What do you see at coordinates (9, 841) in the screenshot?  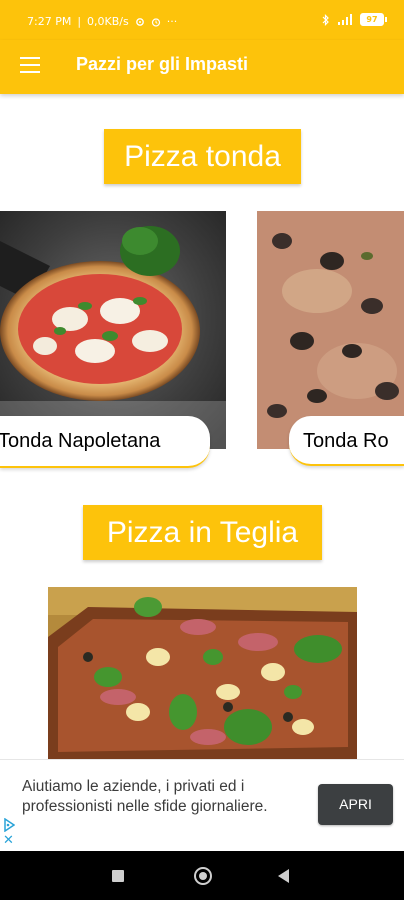 I see `ad-close-icon: ✕` at bounding box center [9, 841].